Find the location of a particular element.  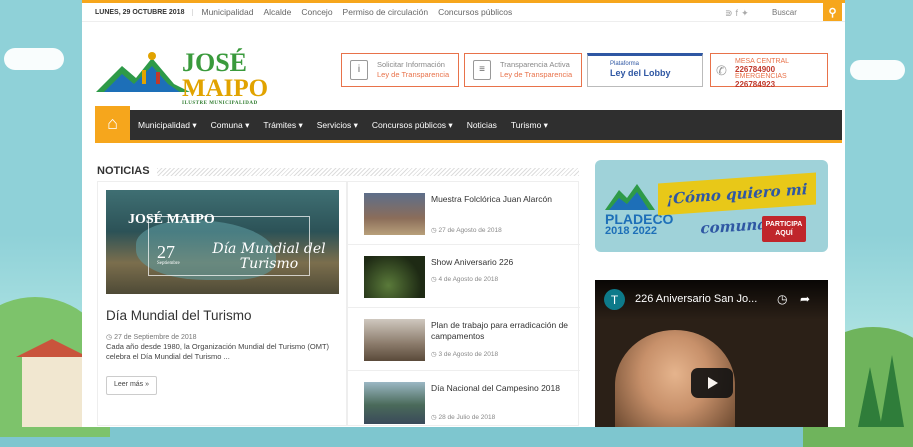

pladeco-slogan: ¡Cómo quiero mi comuna! is located at coordinates (737, 205).